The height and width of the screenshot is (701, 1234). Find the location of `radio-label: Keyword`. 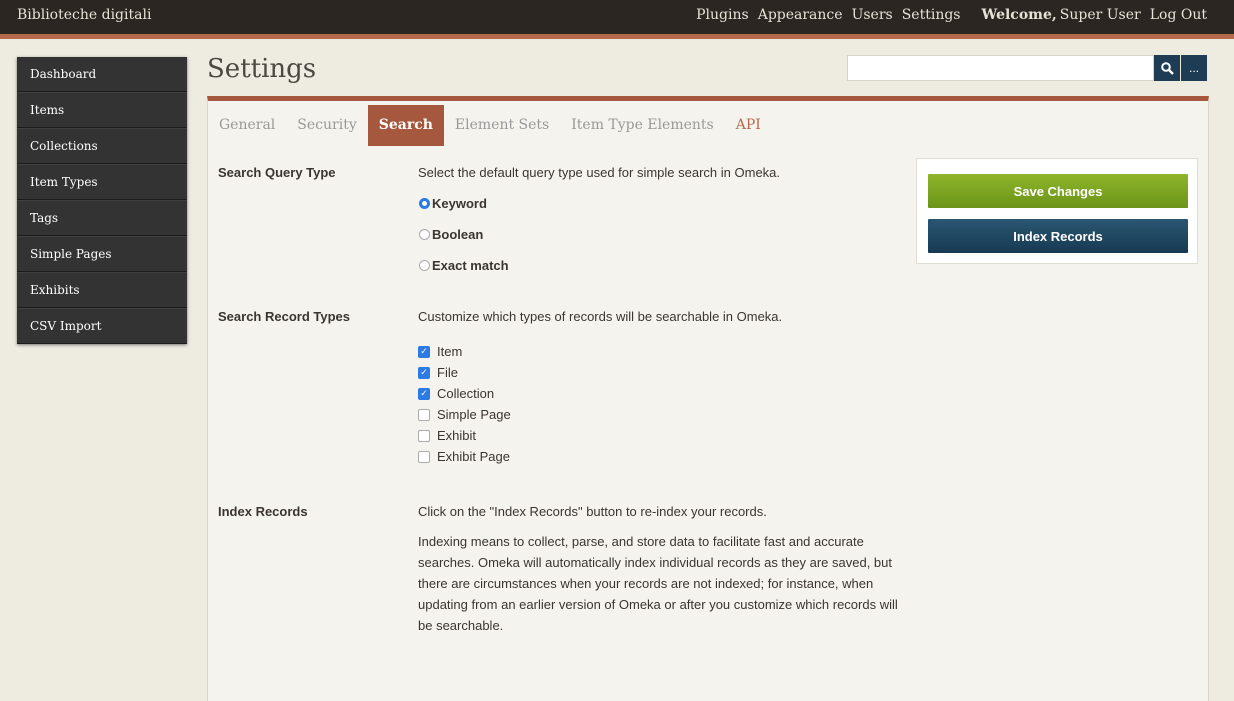

radio-label: Keyword is located at coordinates (459, 203).